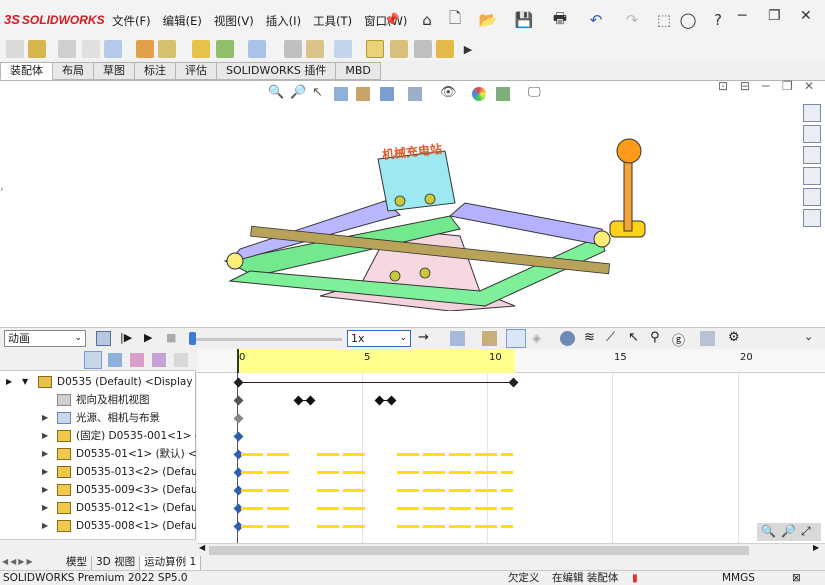  What do you see at coordinates (201, 49) in the screenshot?
I see `show-hidden-icon` at bounding box center [201, 49].